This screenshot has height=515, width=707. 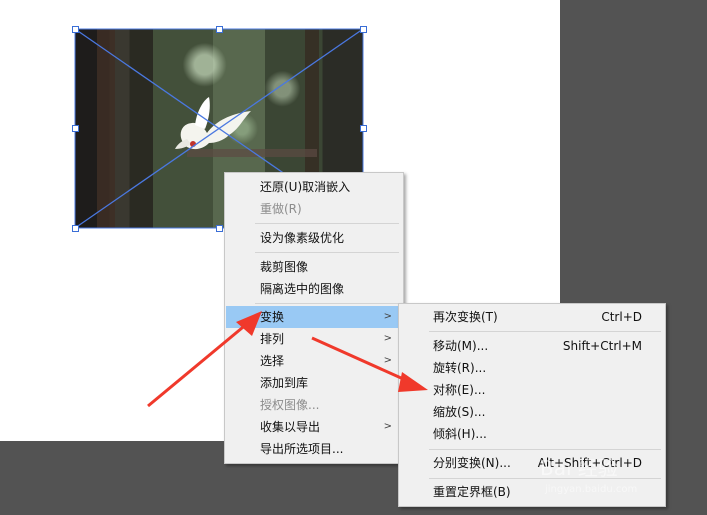 What do you see at coordinates (314, 361) in the screenshot?
I see `menu-item-select: 选择 >` at bounding box center [314, 361].